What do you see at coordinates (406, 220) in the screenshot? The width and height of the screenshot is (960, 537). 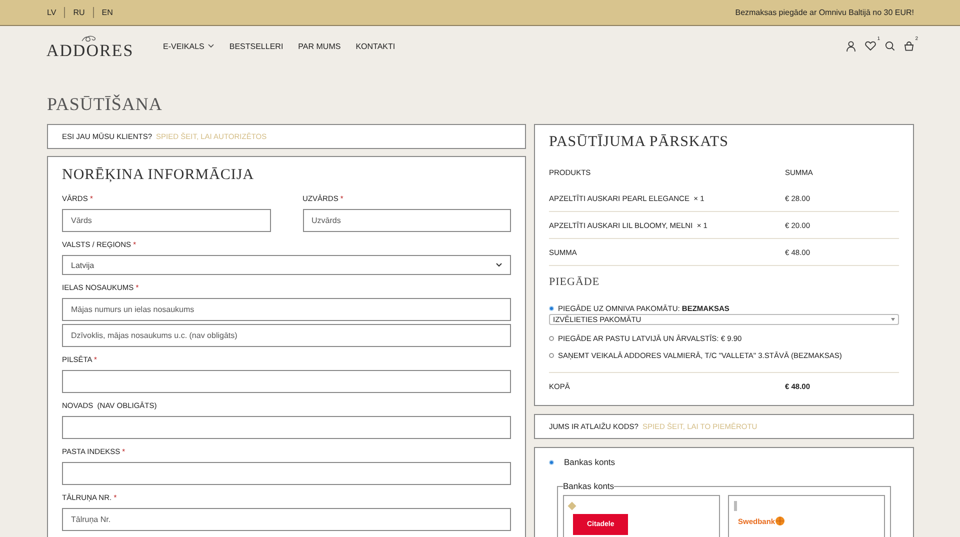 I see `input-field: Uzvārds` at bounding box center [406, 220].